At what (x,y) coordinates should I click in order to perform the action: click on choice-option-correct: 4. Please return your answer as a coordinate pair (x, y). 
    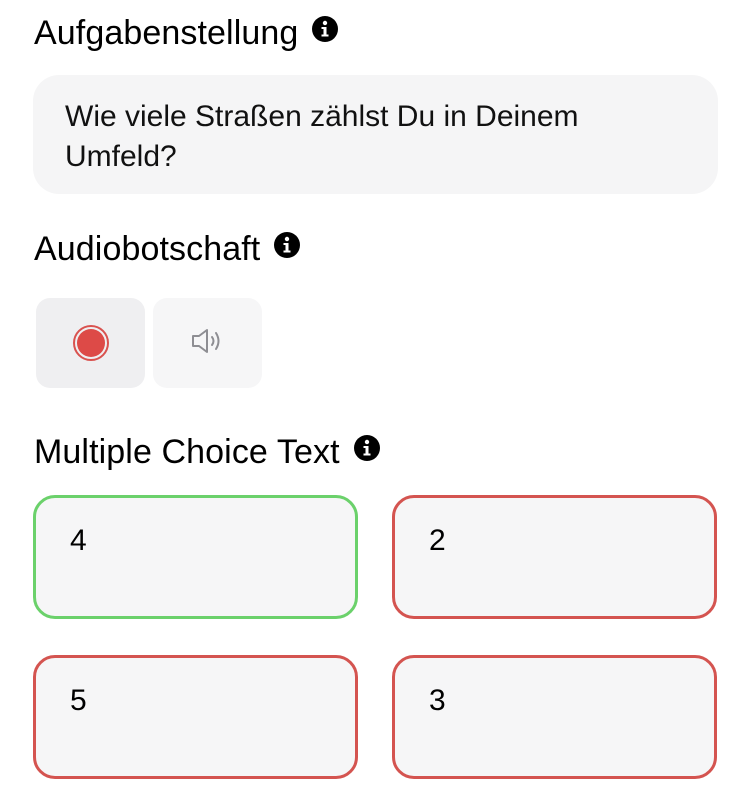
    Looking at the image, I should click on (195, 557).